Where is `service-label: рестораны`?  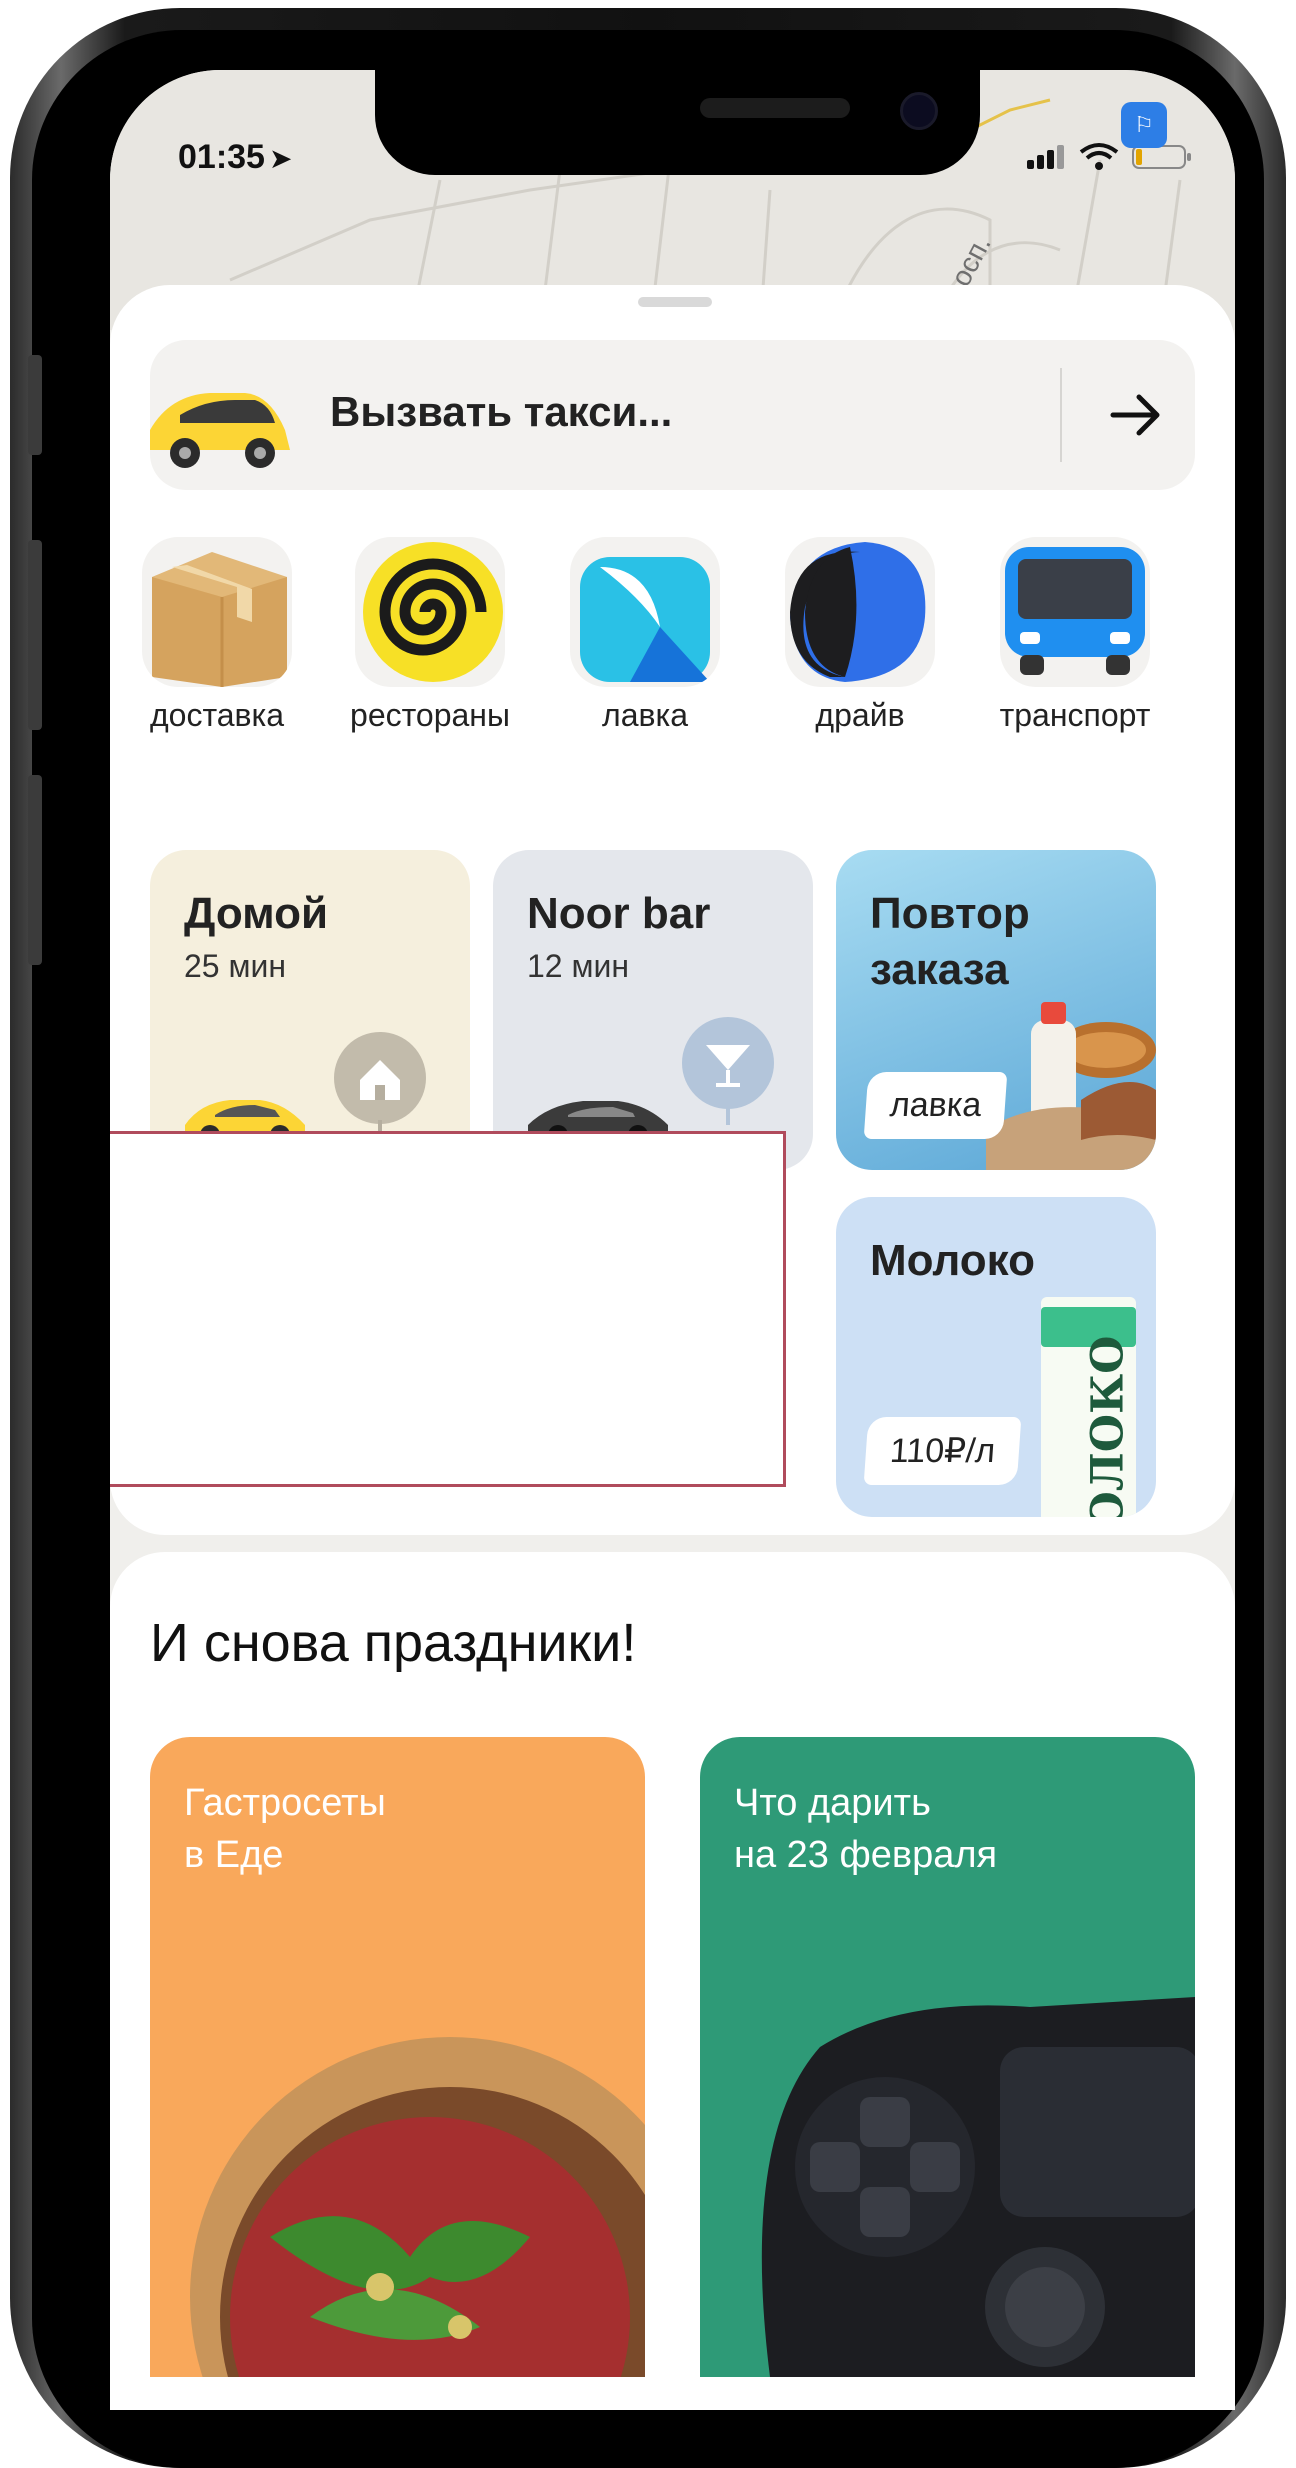
service-label: рестораны is located at coordinates (430, 715).